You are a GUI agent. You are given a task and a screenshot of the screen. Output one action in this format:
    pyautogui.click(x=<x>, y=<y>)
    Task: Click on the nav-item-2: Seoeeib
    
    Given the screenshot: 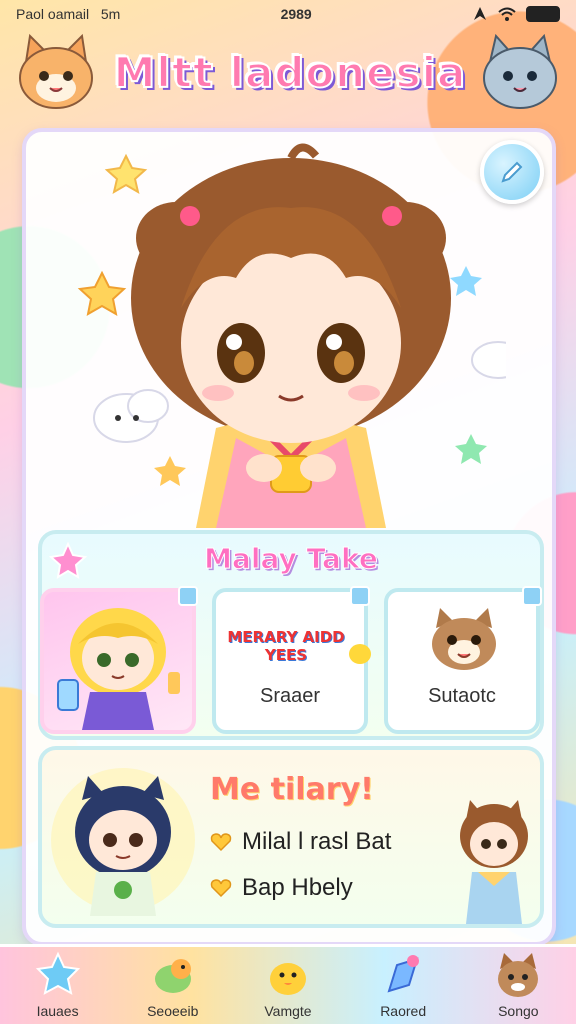 What is the action you would take?
    pyautogui.click(x=173, y=985)
    